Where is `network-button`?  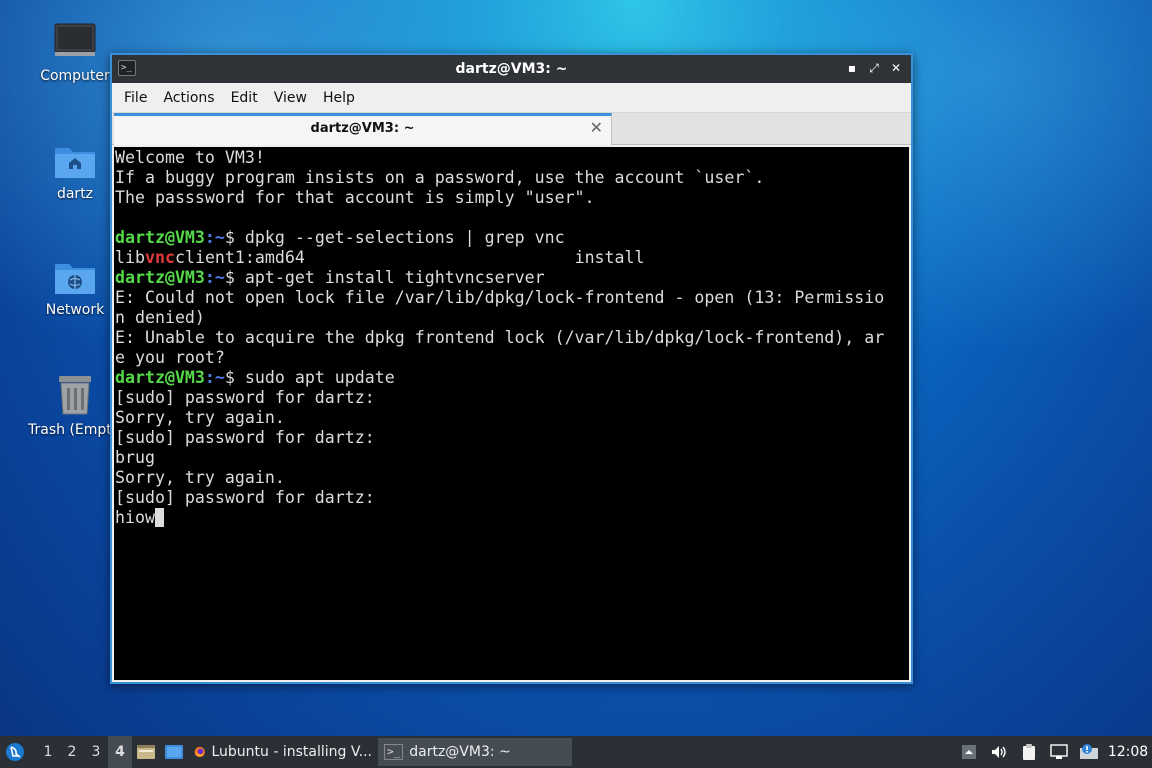
network-button is located at coordinates (1059, 752).